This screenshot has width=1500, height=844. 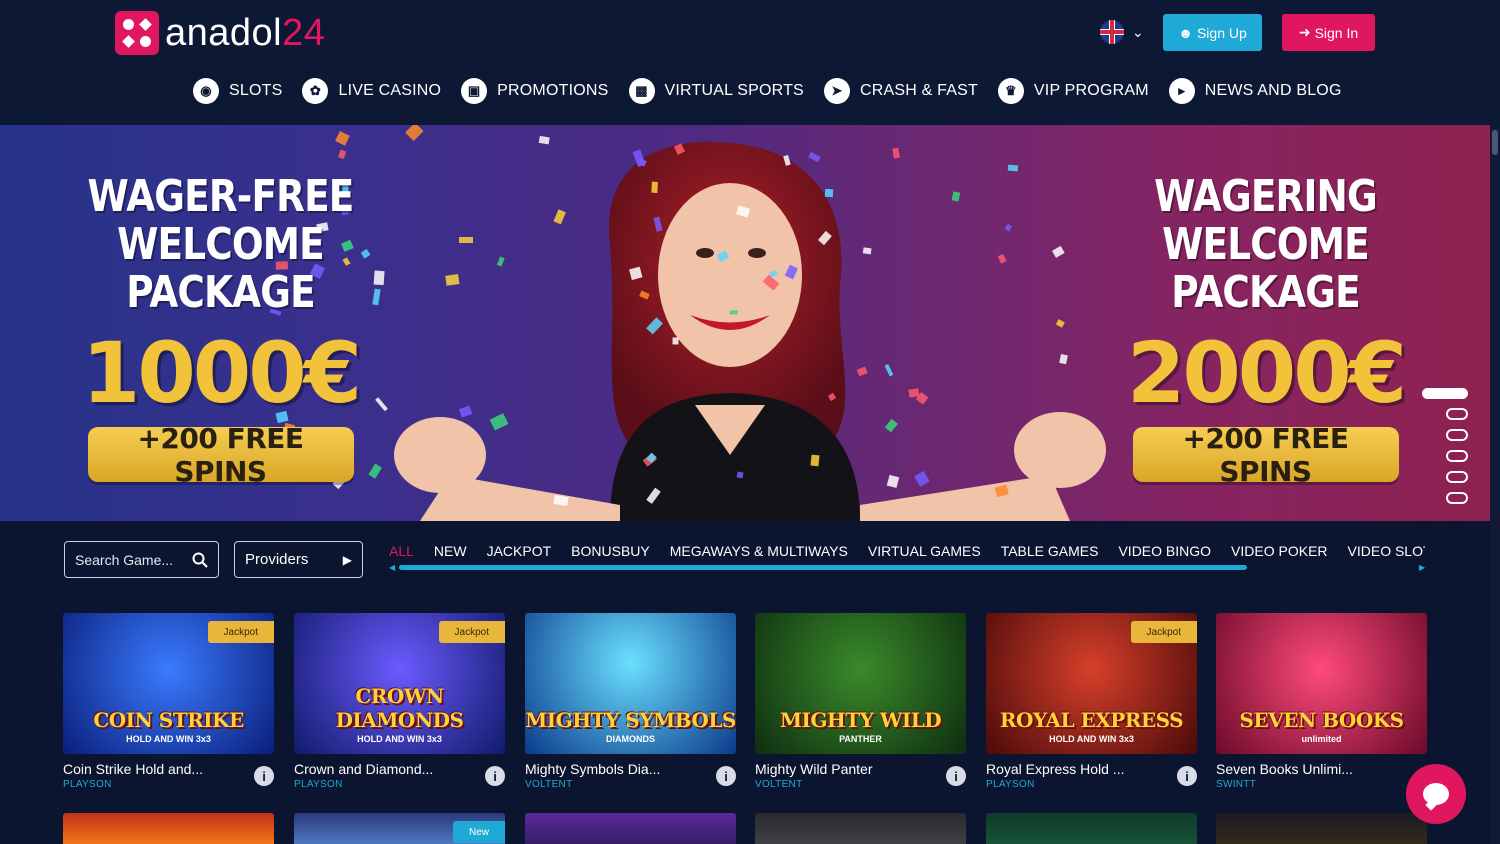 What do you see at coordinates (1321, 683) in the screenshot?
I see `game-thumbnail: SEVEN BOOKS unlimited` at bounding box center [1321, 683].